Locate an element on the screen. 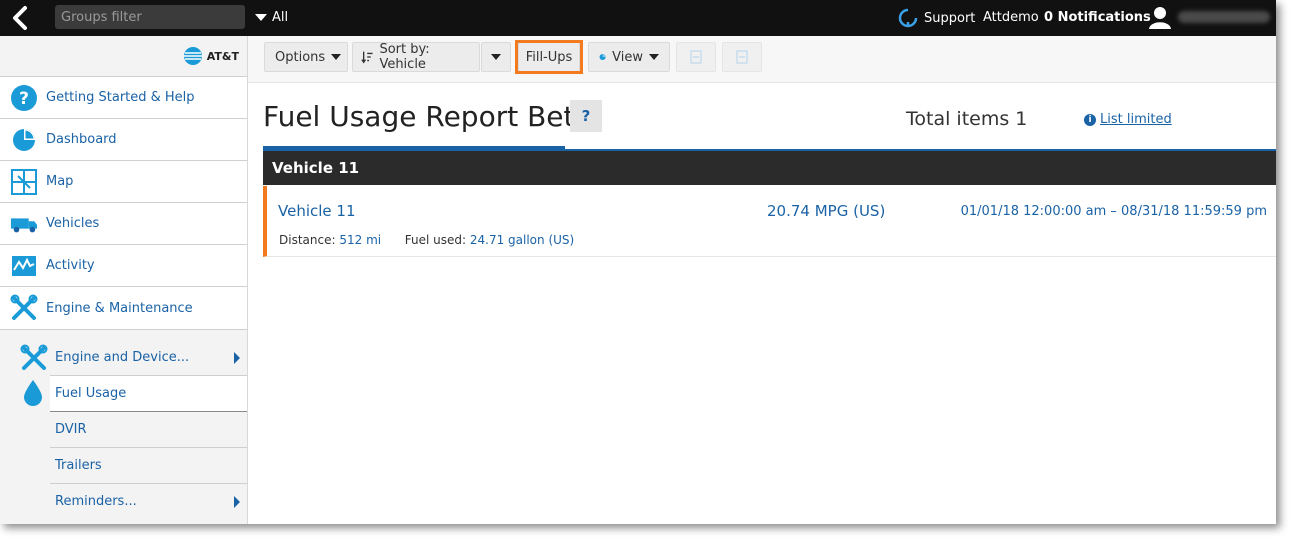 Image resolution: width=1293 pixels, height=542 pixels. sort-label: Sort by: Vehicle is located at coordinates (404, 57).